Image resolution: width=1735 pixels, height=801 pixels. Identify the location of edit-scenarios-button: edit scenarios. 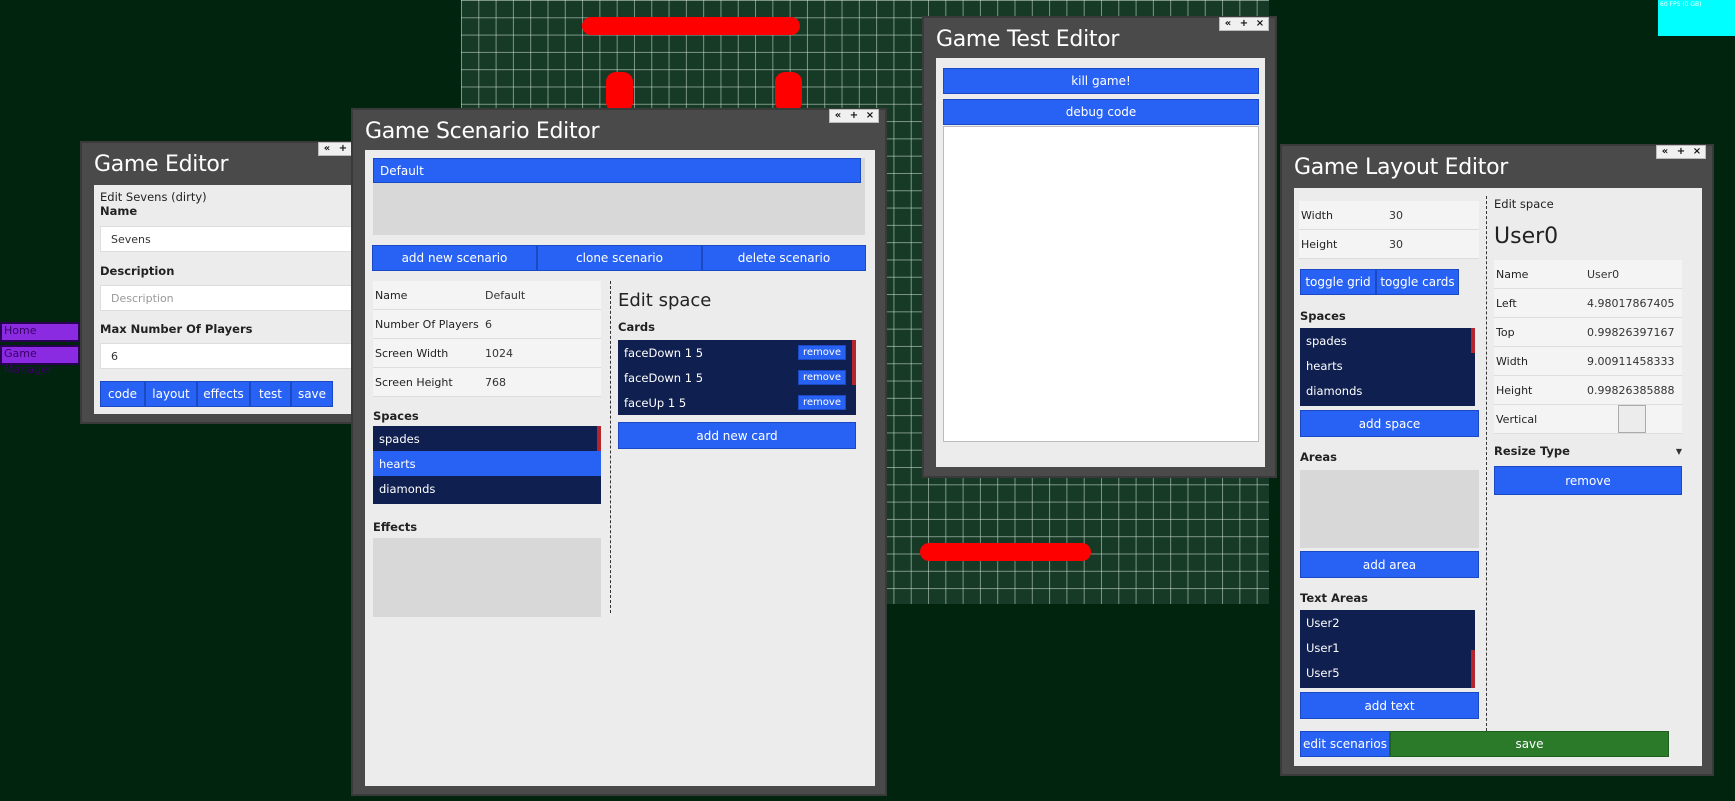
(1345, 744).